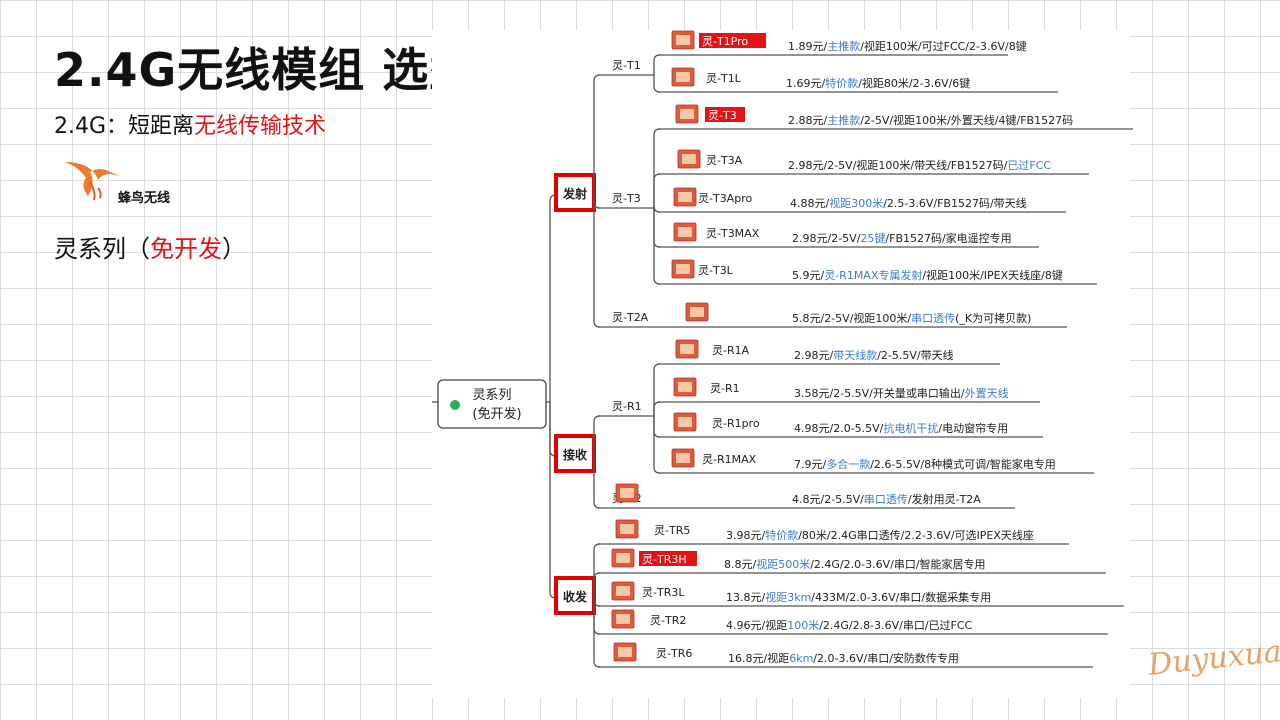 The height and width of the screenshot is (720, 1280). What do you see at coordinates (724, 78) in the screenshot?
I see `module-name: 灵-T1L` at bounding box center [724, 78].